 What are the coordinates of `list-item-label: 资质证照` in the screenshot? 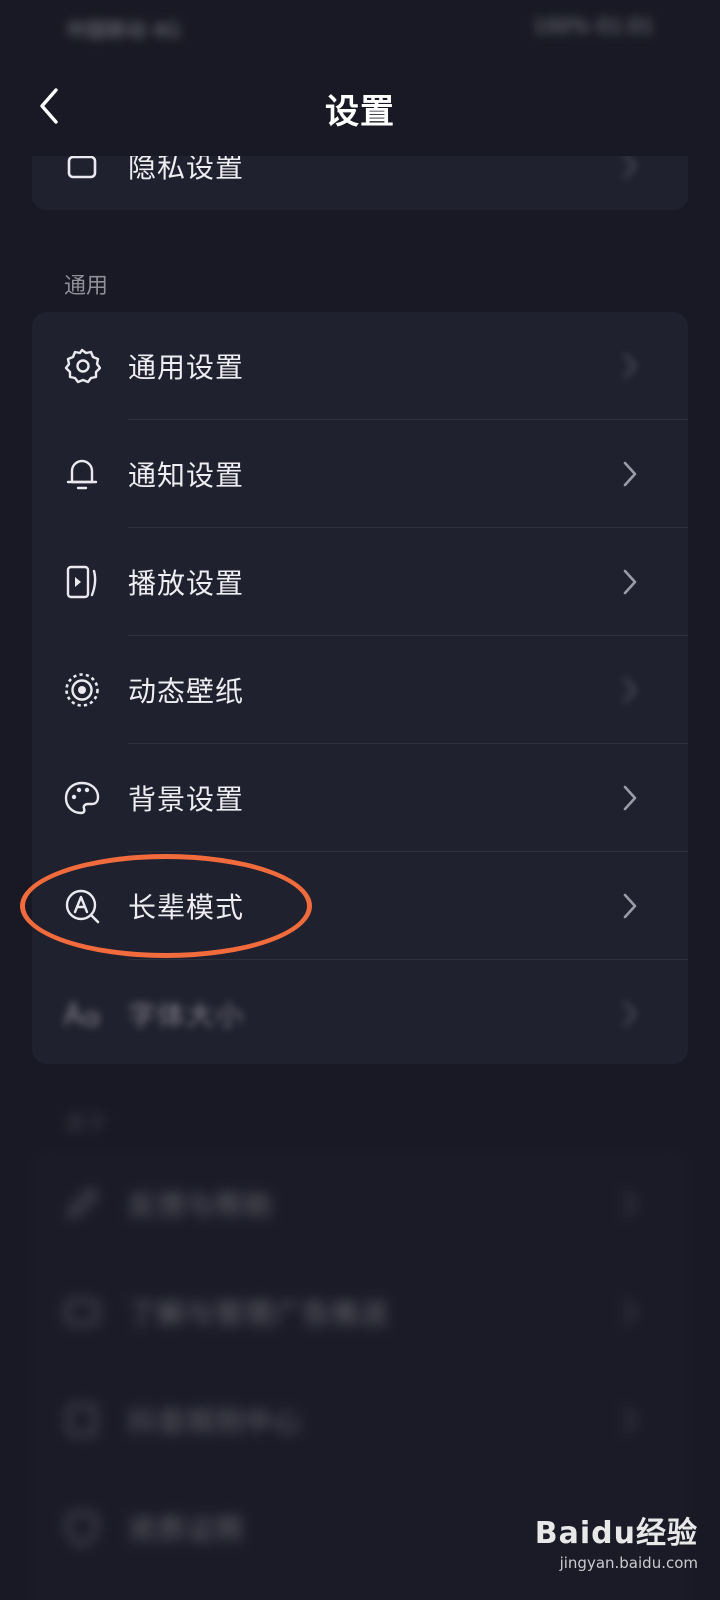 It's located at (186, 1529).